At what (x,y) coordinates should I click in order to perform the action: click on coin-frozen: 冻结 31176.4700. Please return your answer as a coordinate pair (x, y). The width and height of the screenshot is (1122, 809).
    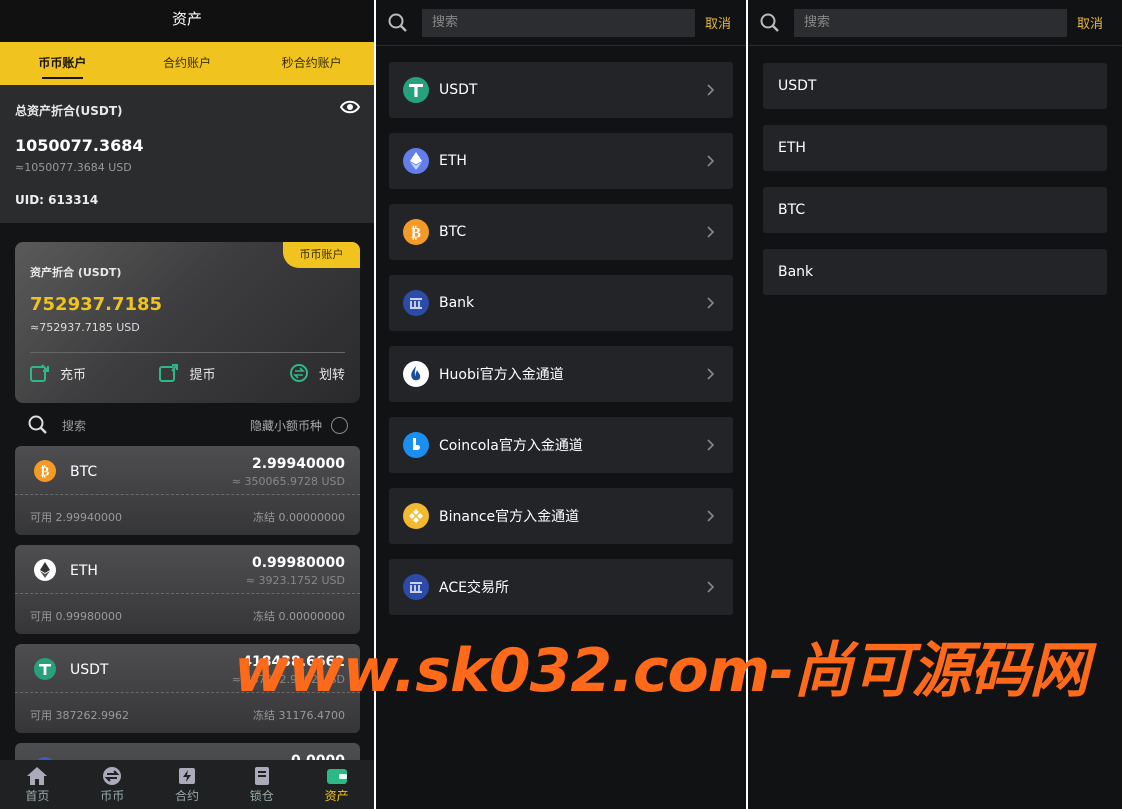
    Looking at the image, I should click on (299, 715).